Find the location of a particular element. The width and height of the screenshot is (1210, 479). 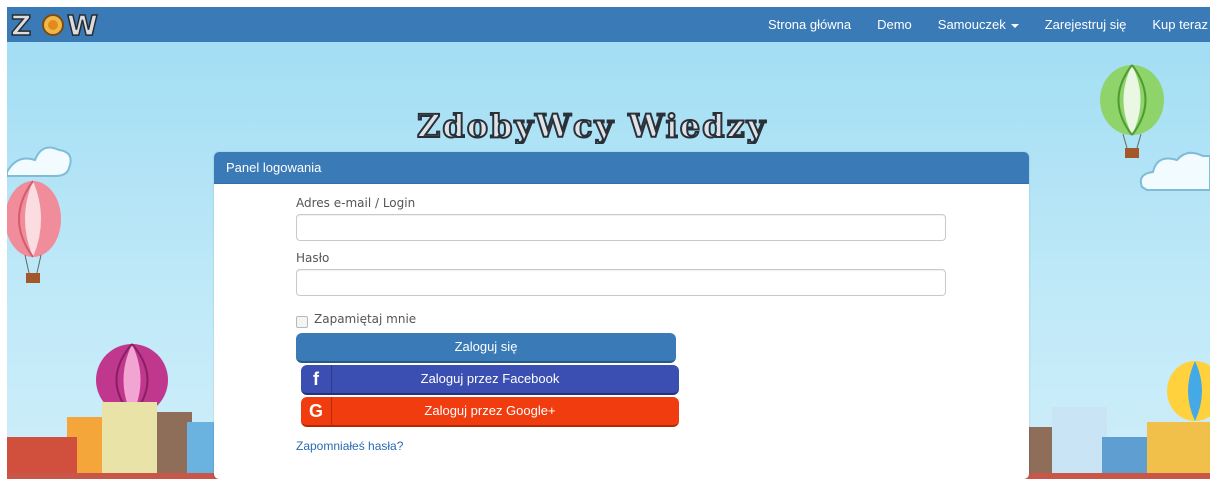

nav-home-link: Strona główna is located at coordinates (809, 24).